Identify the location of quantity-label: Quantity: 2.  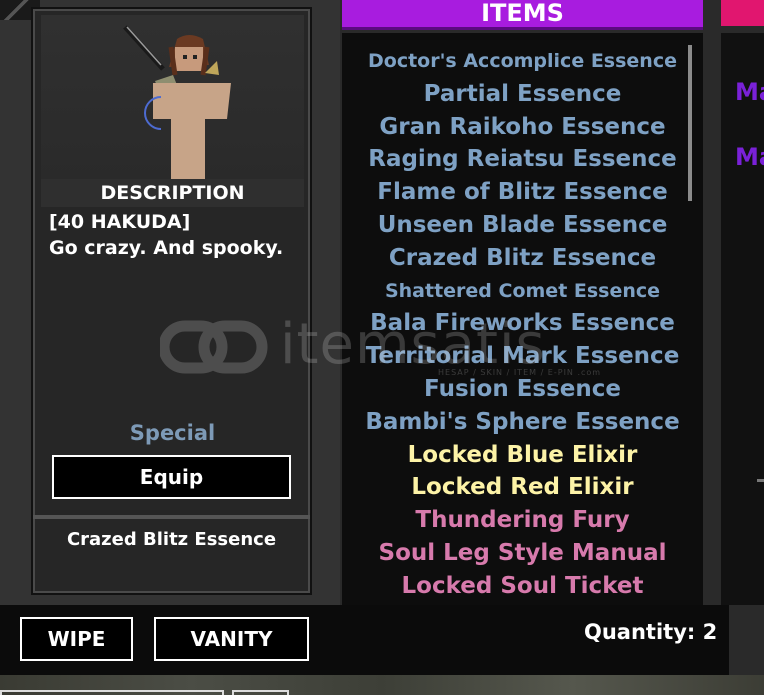
(651, 632).